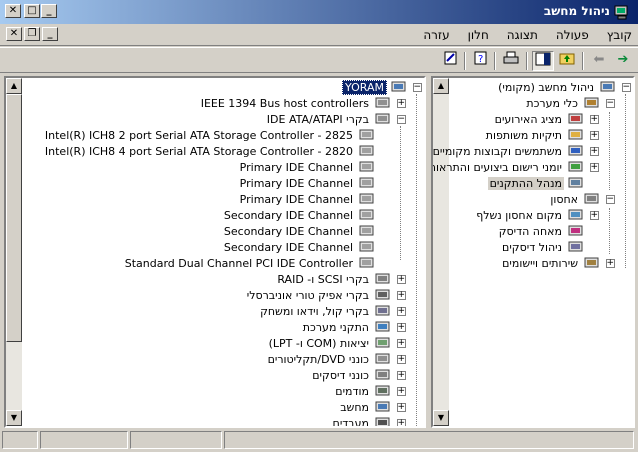 Image resolution: width=638 pixels, height=452 pixels. What do you see at coordinates (340, 279) in the screenshot?
I see `tree-node: + בקרי SCSI ו- RAID` at bounding box center [340, 279].